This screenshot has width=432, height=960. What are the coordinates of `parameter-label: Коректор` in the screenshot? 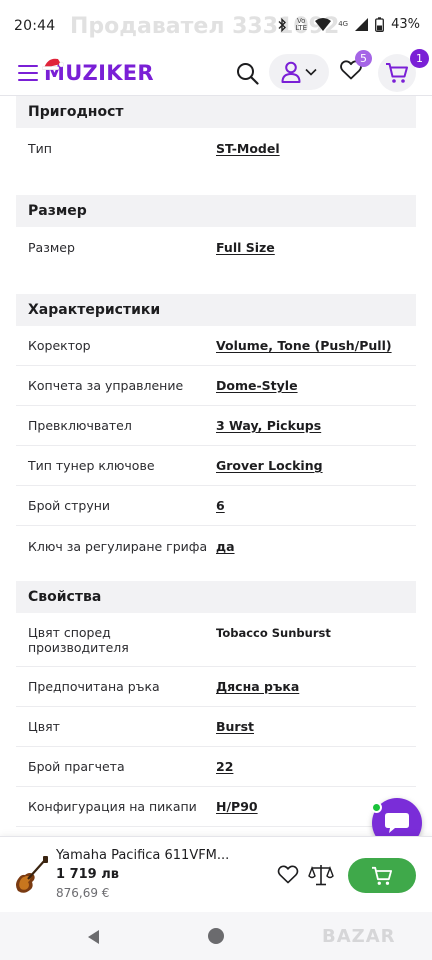 It's located at (59, 345).